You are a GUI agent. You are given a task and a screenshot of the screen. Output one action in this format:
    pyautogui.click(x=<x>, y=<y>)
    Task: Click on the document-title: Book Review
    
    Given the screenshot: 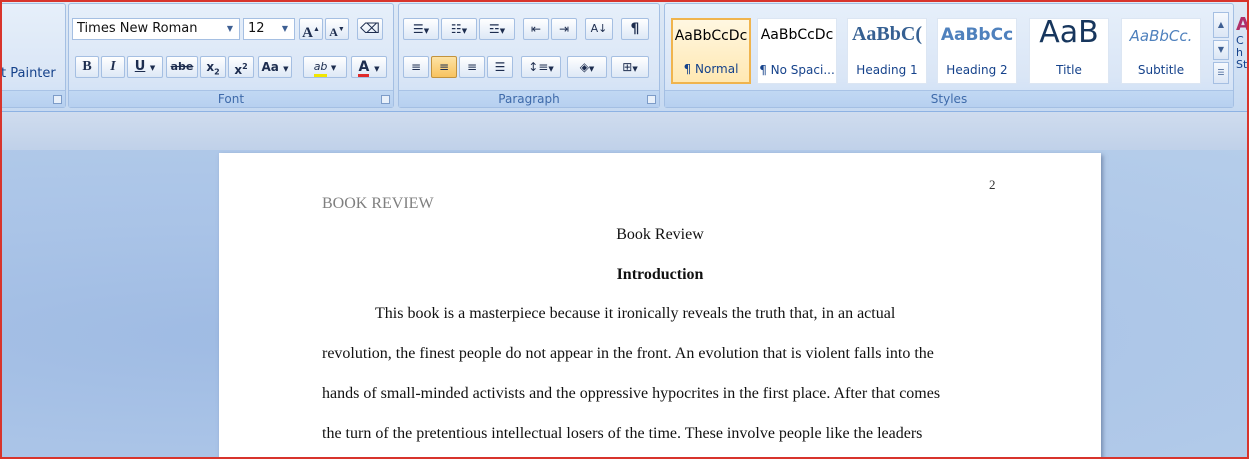 What is the action you would take?
    pyautogui.click(x=660, y=234)
    